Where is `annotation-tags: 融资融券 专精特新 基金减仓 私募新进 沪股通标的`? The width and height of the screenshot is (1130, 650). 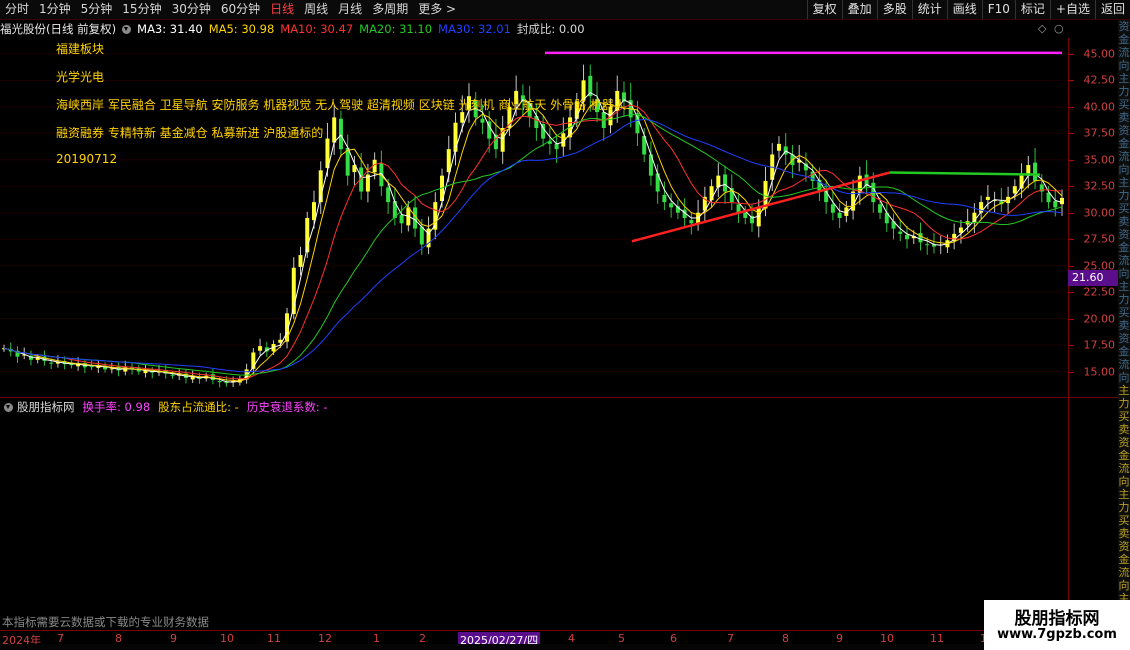 annotation-tags: 融资融券 专精特新 基金减仓 私募新进 沪股通标的 is located at coordinates (190, 133).